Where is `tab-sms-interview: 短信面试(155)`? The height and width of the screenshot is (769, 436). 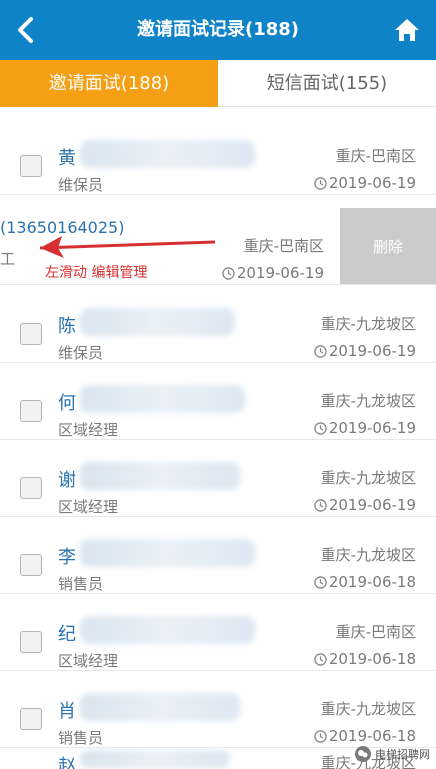 tab-sms-interview: 短信面试(155) is located at coordinates (327, 83).